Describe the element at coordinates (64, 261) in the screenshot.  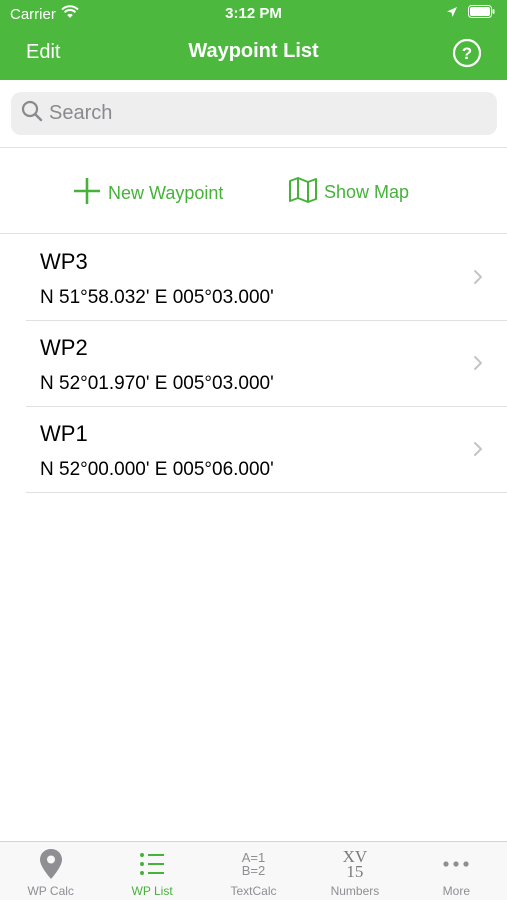
I see `waypoint-name: WP3` at that location.